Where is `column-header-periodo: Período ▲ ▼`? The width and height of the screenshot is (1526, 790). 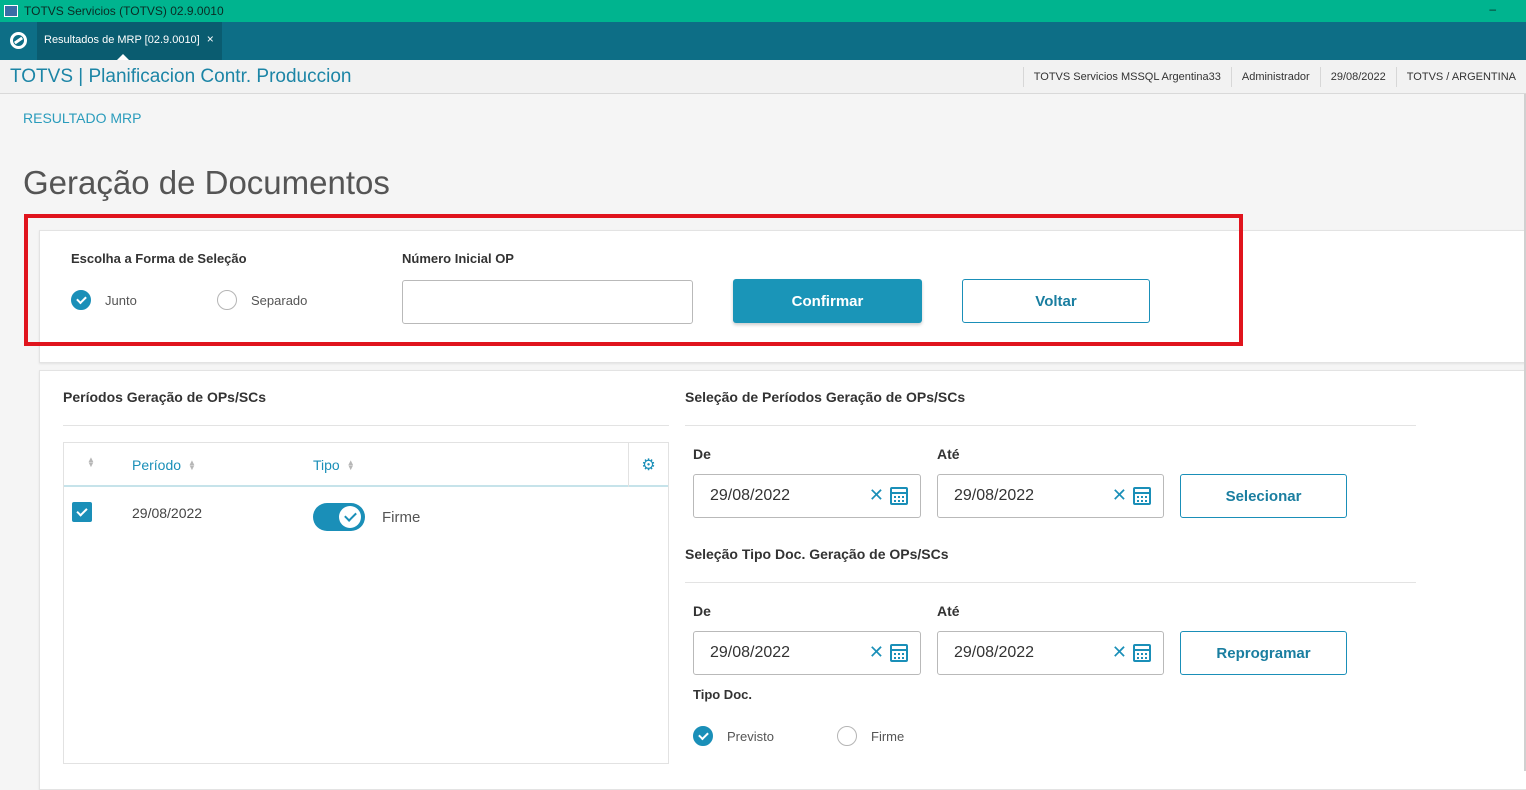 column-header-periodo: Período ▲ ▼ is located at coordinates (164, 465).